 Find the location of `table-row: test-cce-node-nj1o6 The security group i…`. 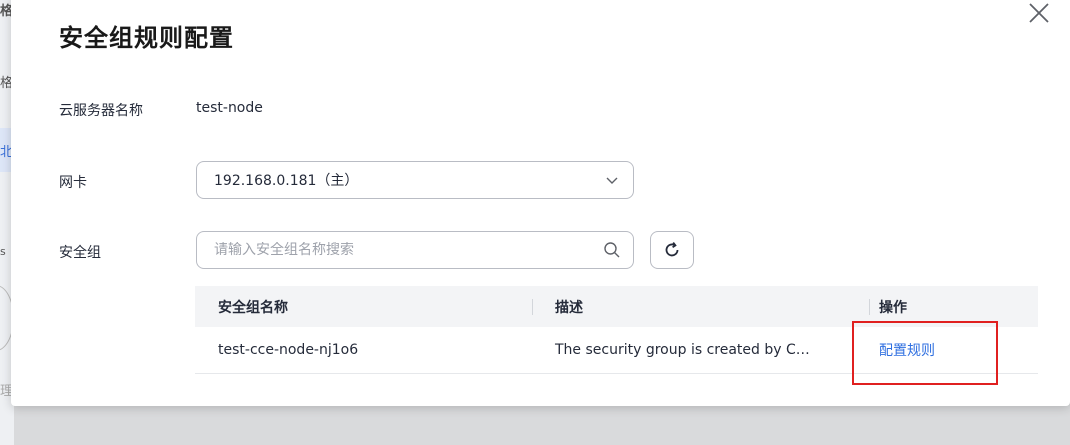

table-row: test-cce-node-nj1o6 The security group i… is located at coordinates (616, 350).